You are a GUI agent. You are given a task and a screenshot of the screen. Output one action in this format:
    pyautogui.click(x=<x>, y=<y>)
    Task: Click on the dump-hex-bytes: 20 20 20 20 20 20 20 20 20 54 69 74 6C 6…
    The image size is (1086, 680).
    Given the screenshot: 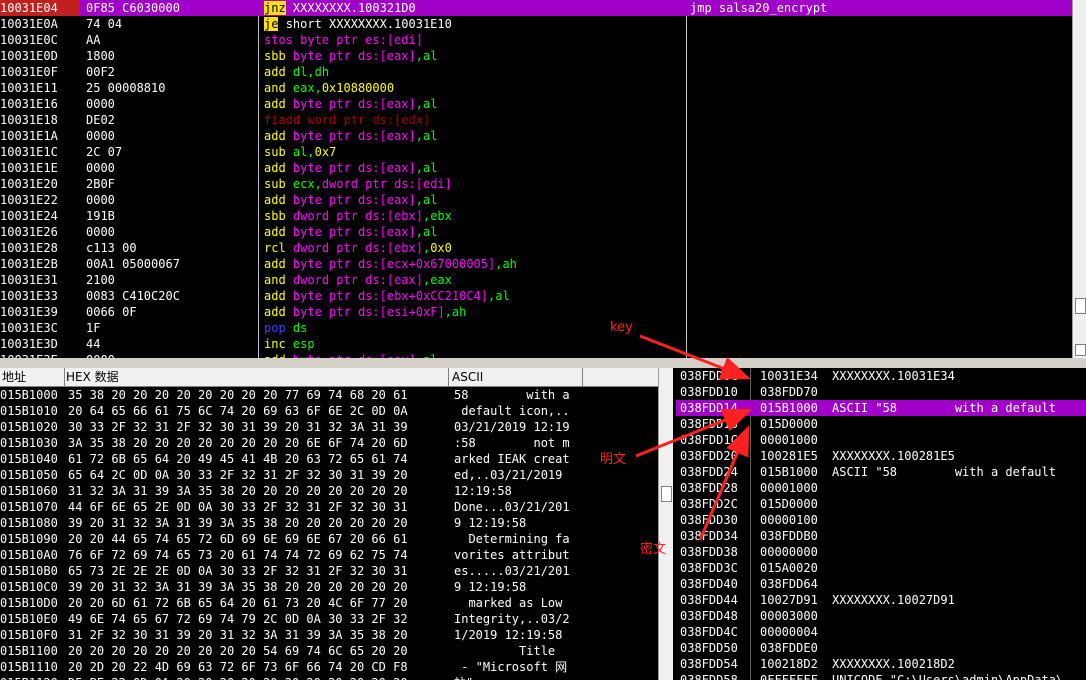 What is the action you would take?
    pyautogui.click(x=238, y=651)
    